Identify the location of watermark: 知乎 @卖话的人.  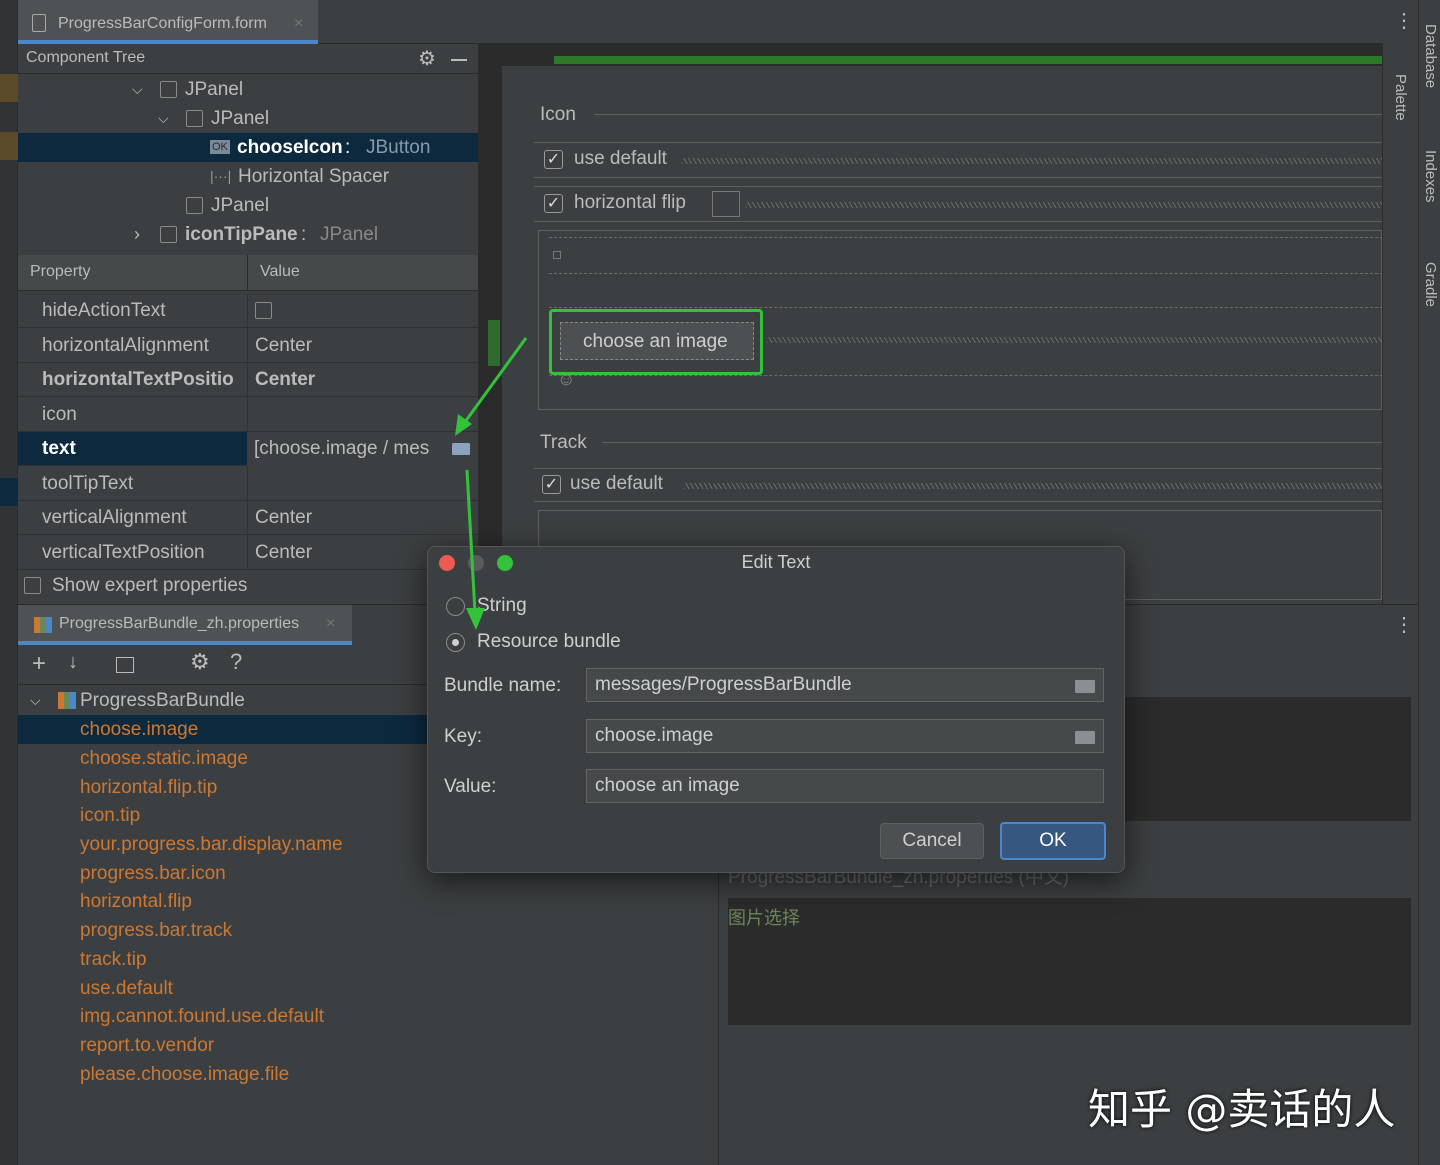
(1242, 1109).